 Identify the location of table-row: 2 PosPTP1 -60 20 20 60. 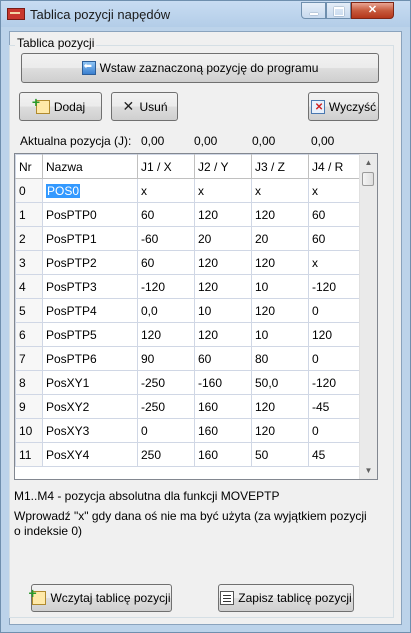
(189, 238).